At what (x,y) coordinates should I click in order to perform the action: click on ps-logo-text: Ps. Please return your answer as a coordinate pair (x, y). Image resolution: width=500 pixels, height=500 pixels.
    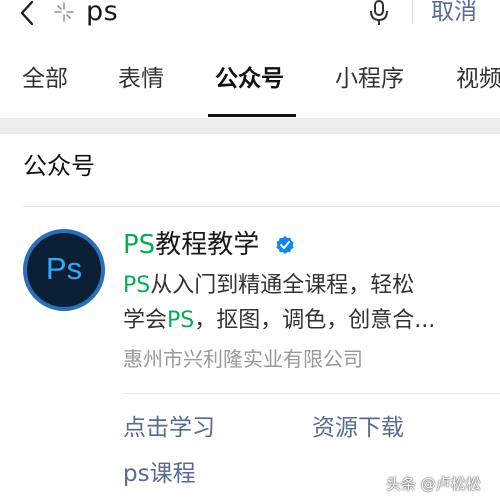
    Looking at the image, I should click on (64, 268).